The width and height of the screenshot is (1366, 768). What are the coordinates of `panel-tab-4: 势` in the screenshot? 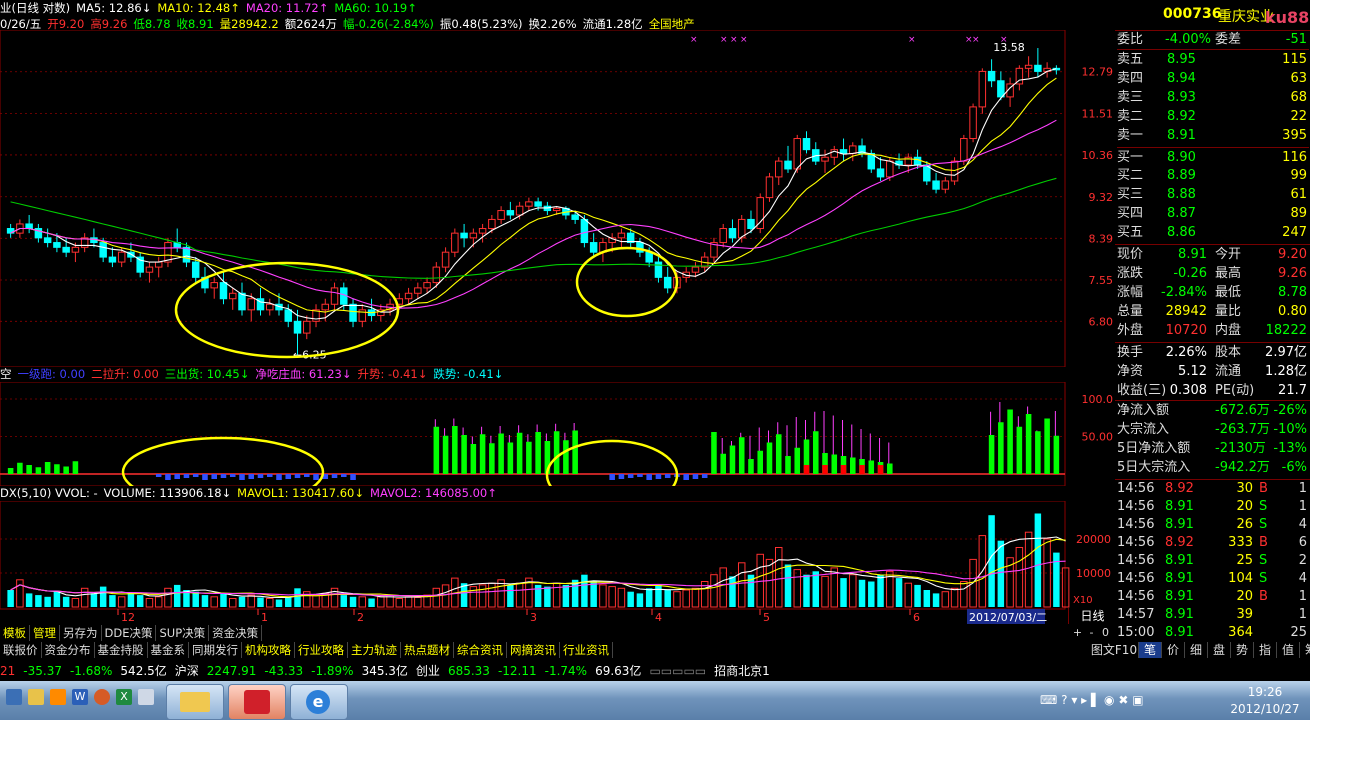 It's located at (1242, 650).